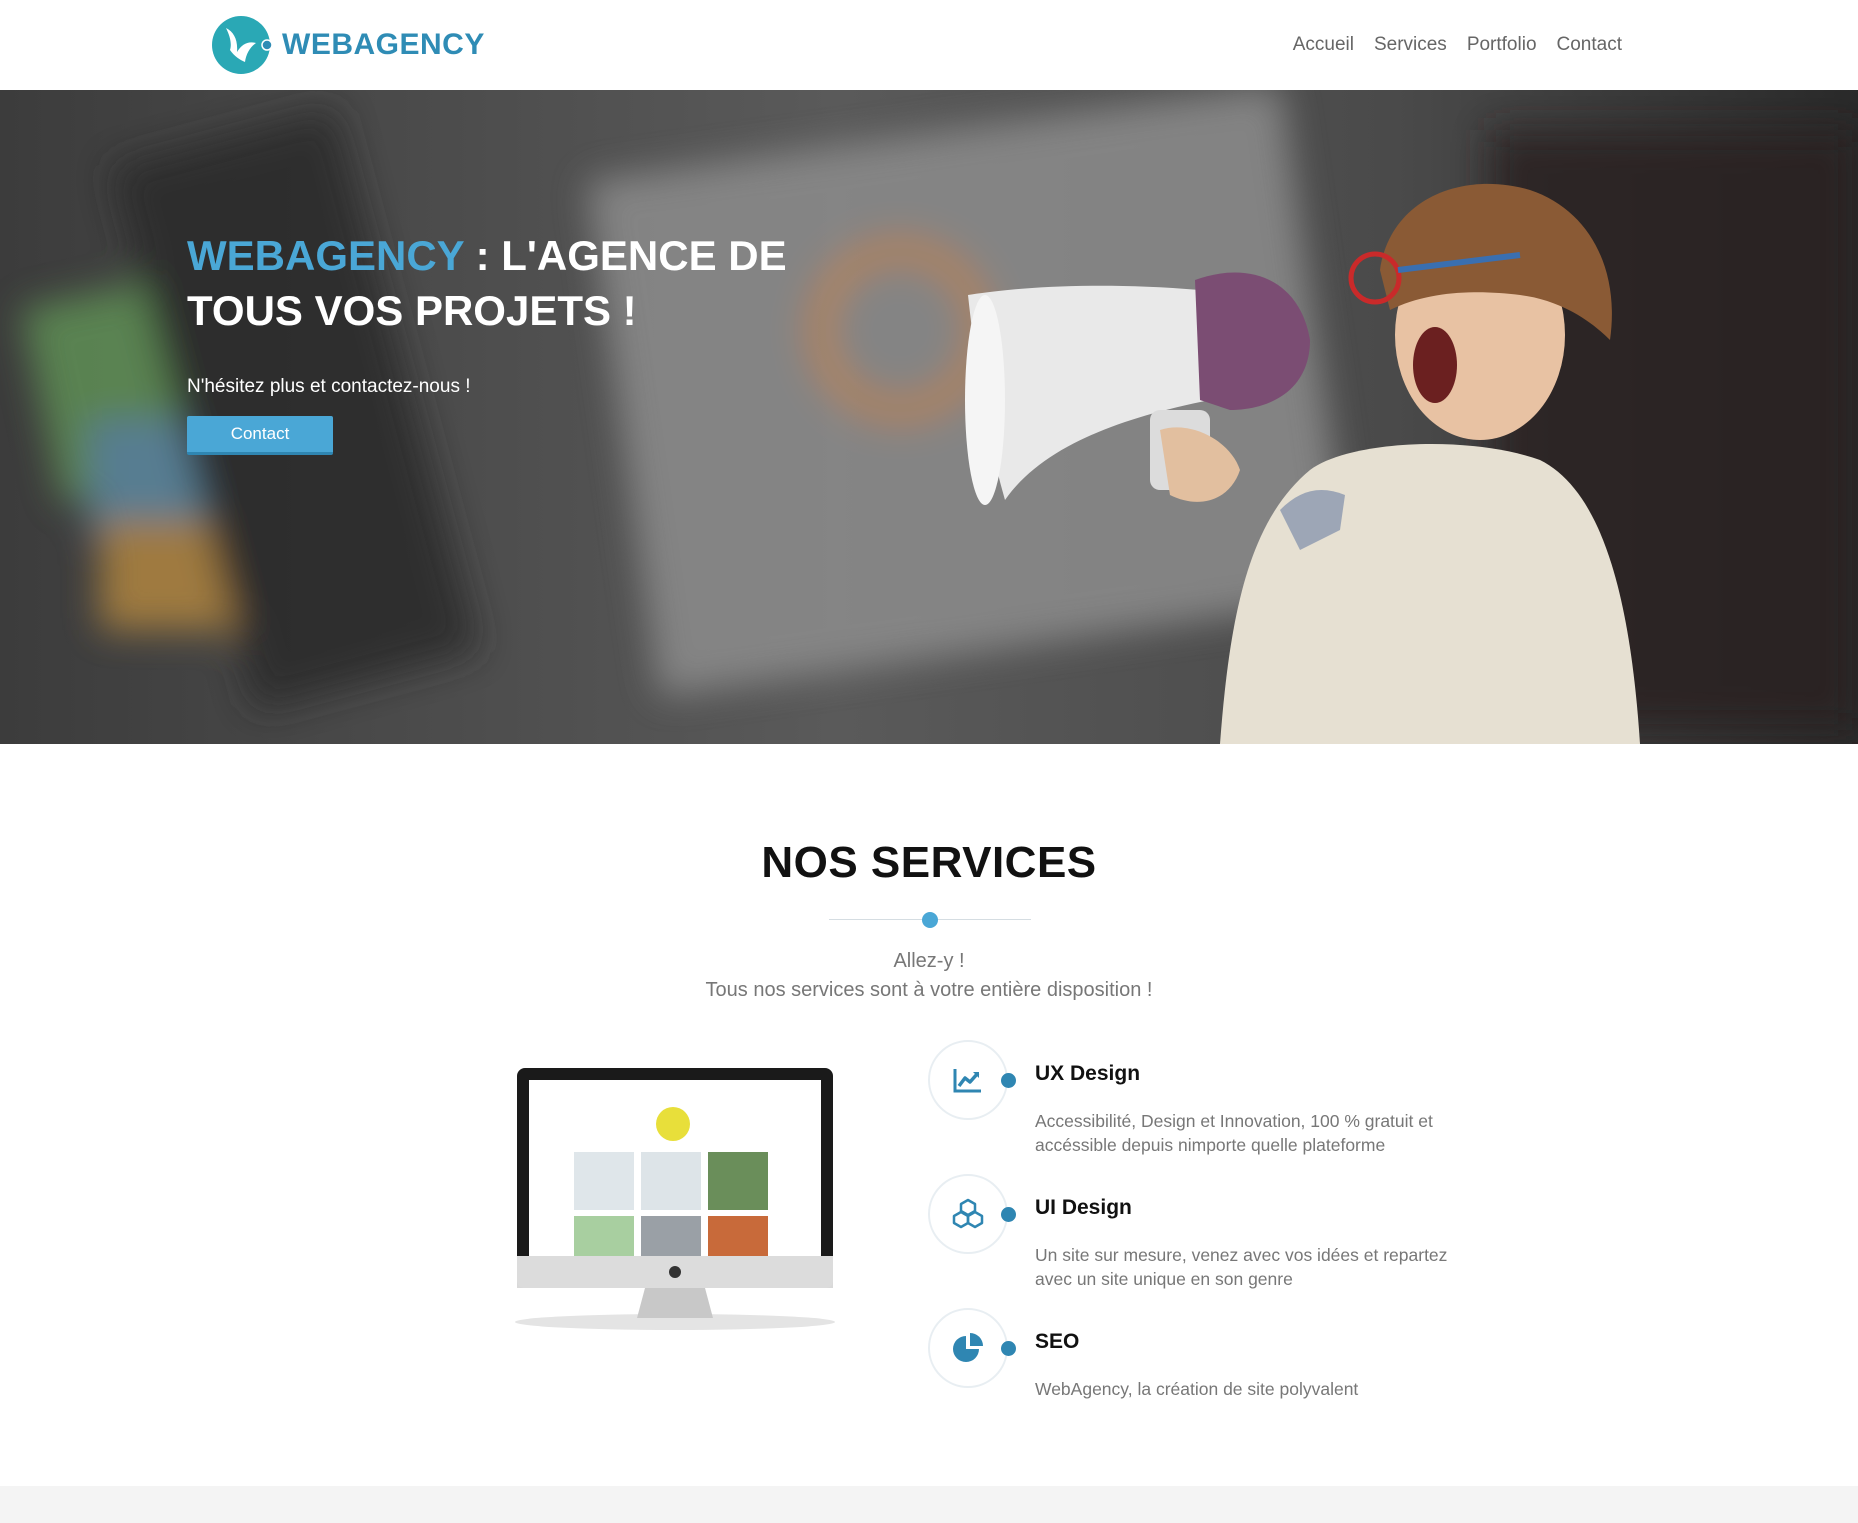 The image size is (1858, 1523). I want to click on contact-button: Contact, so click(260, 435).